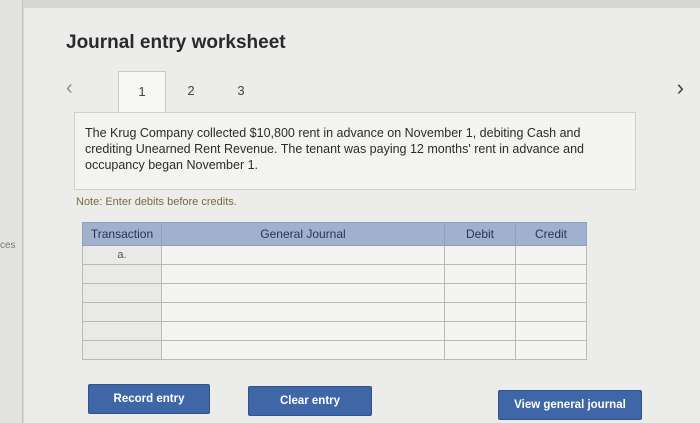 Image resolution: width=700 pixels, height=423 pixels. What do you see at coordinates (570, 405) in the screenshot?
I see `view-general-journal-button: View general journal` at bounding box center [570, 405].